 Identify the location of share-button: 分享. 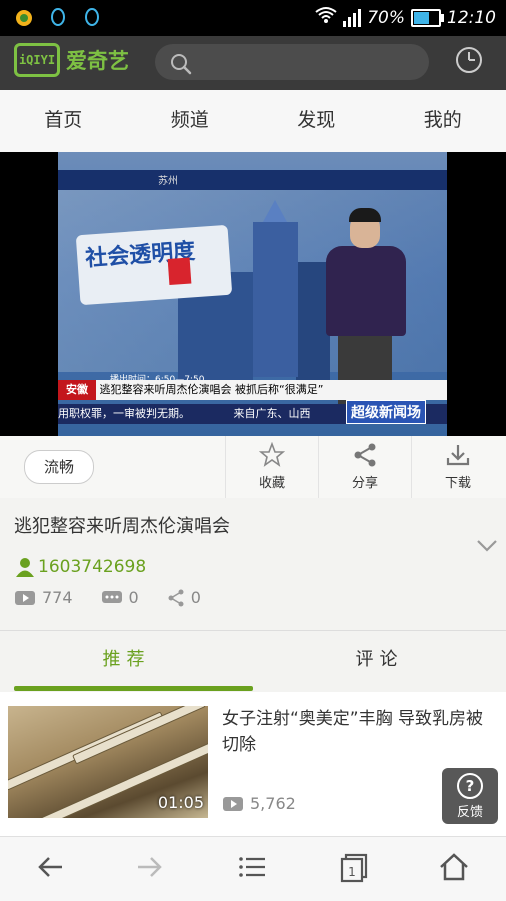
(364, 467).